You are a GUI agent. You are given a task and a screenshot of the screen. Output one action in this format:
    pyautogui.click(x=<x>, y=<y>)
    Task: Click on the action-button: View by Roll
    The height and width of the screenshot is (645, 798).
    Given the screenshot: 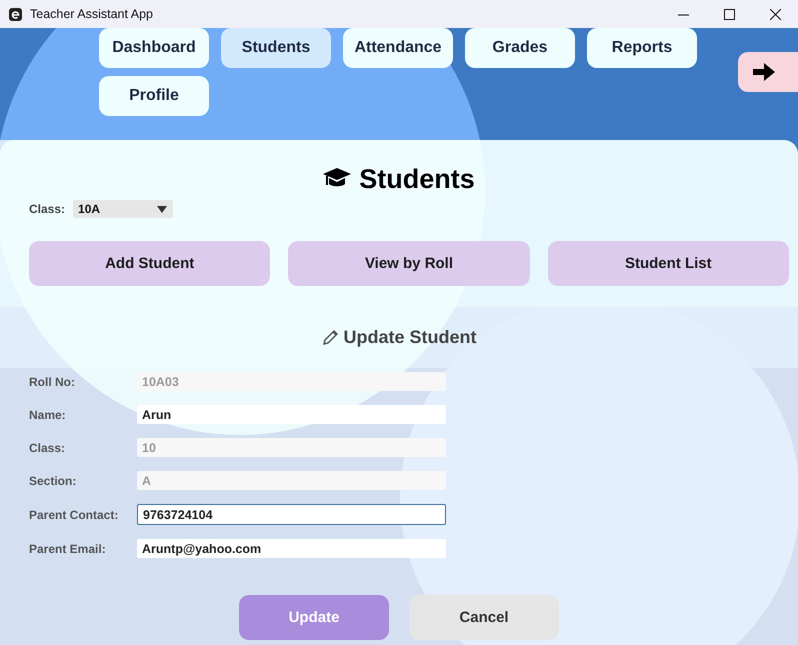 What is the action you would take?
    pyautogui.click(x=409, y=263)
    